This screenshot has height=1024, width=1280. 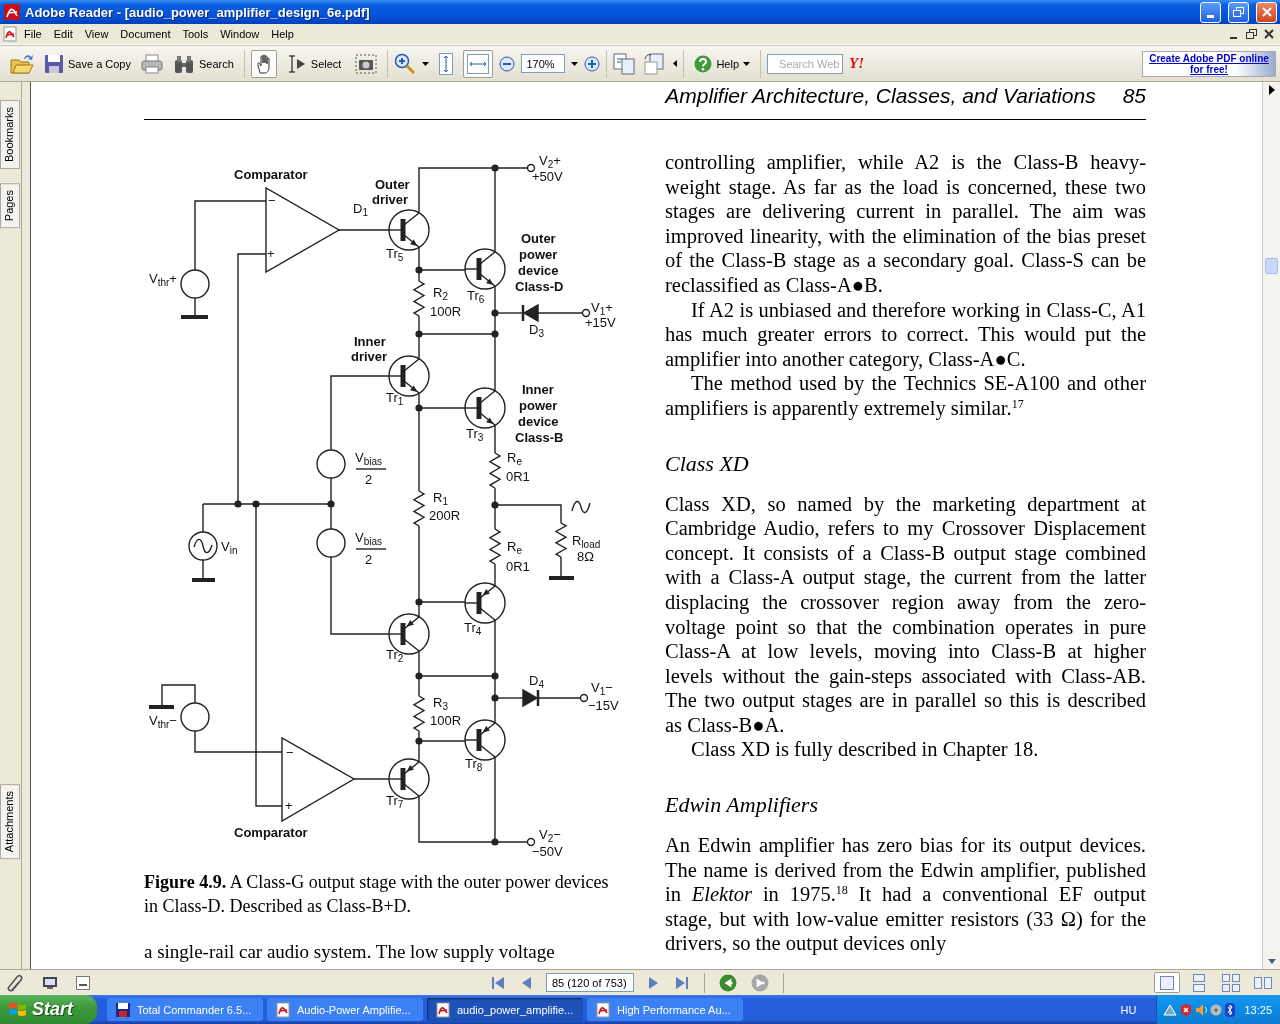 I want to click on web-search-field: Search Web, so click(x=805, y=63).